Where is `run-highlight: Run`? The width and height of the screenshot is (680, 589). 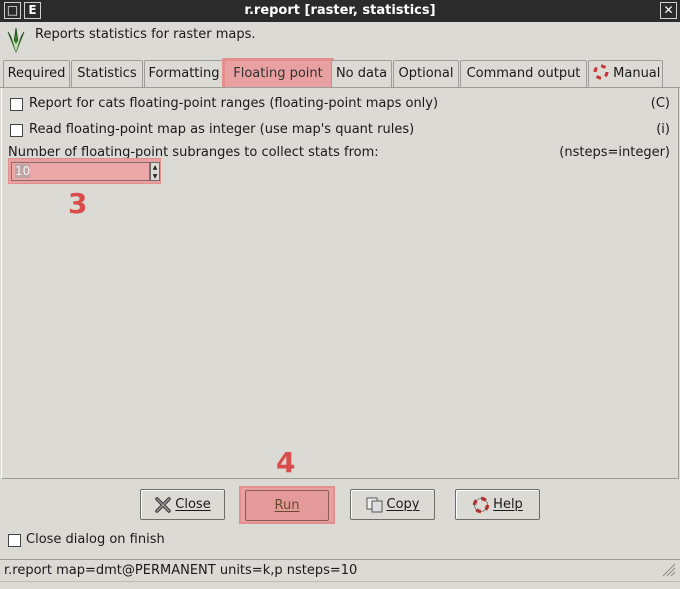
run-highlight: Run is located at coordinates (287, 505).